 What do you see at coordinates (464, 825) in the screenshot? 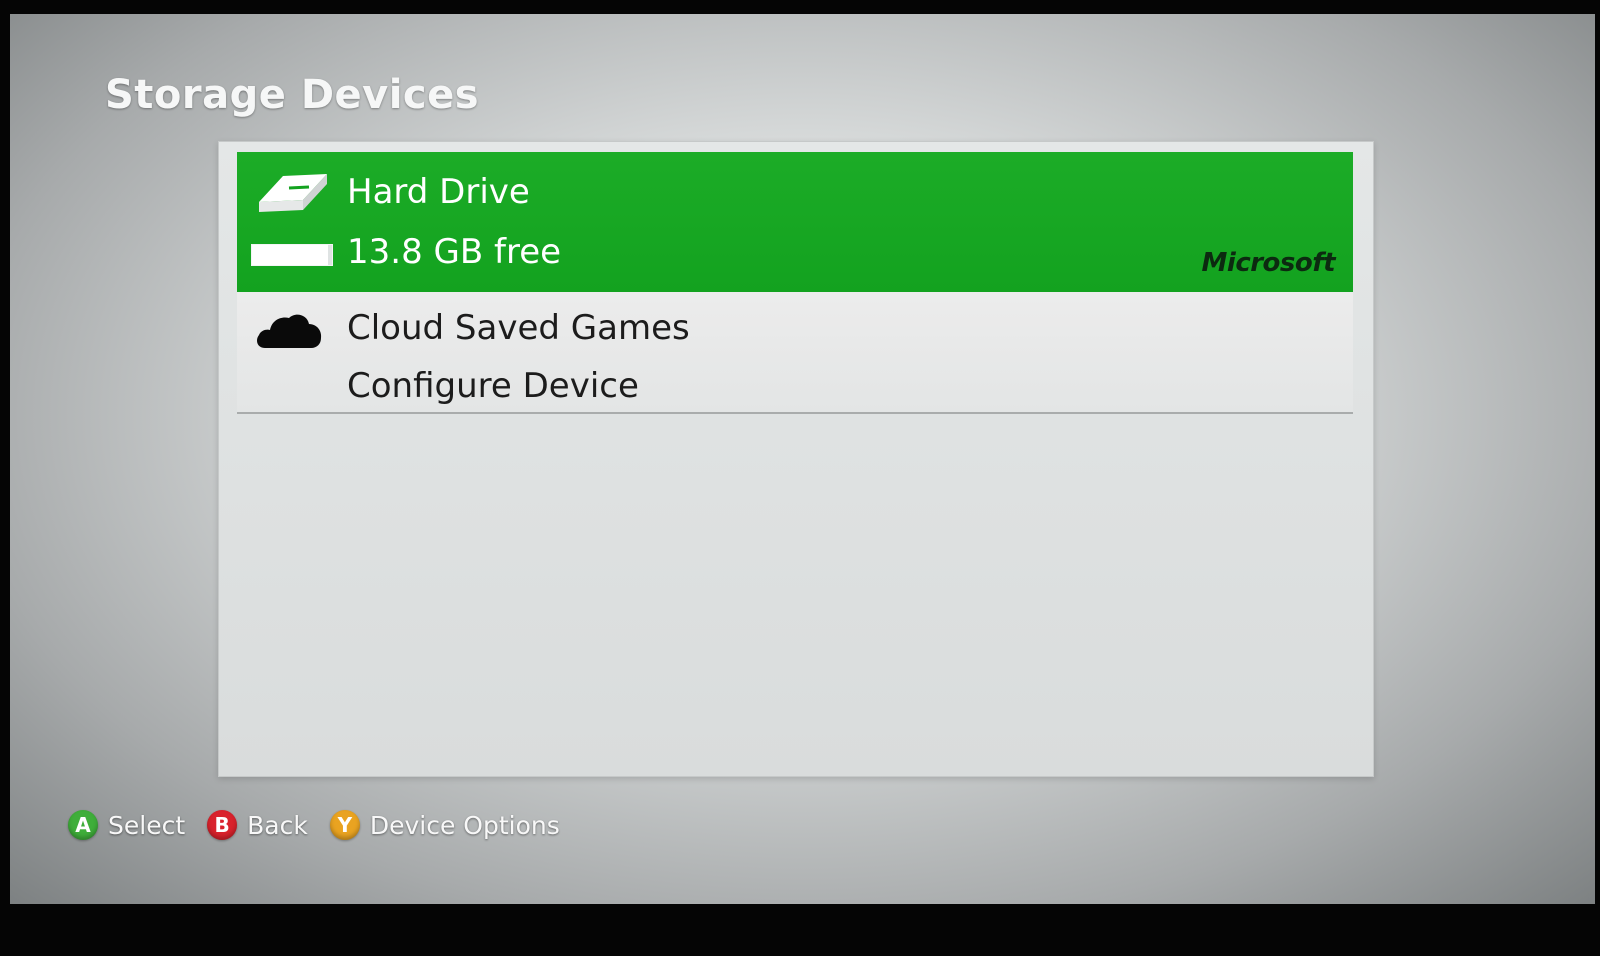
I see `hint-label: Device Options` at bounding box center [464, 825].